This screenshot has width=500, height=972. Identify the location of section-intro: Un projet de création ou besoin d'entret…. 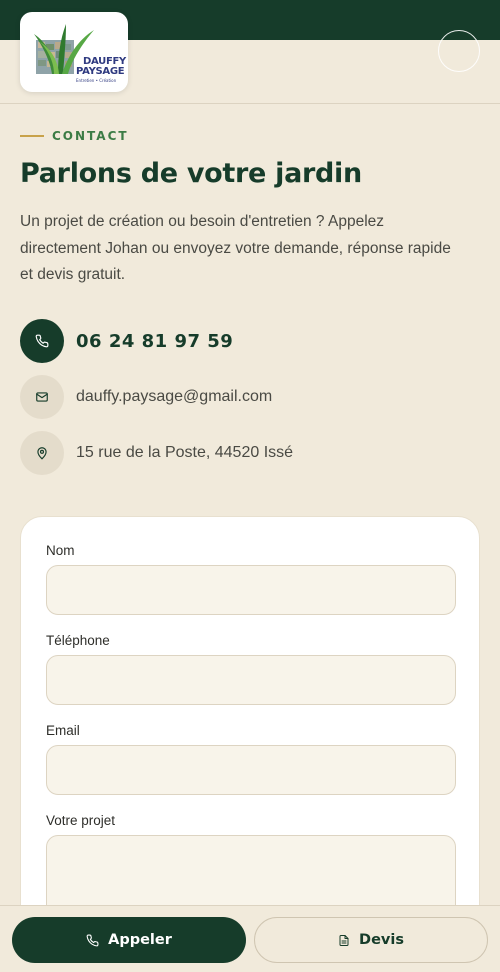
(235, 248).